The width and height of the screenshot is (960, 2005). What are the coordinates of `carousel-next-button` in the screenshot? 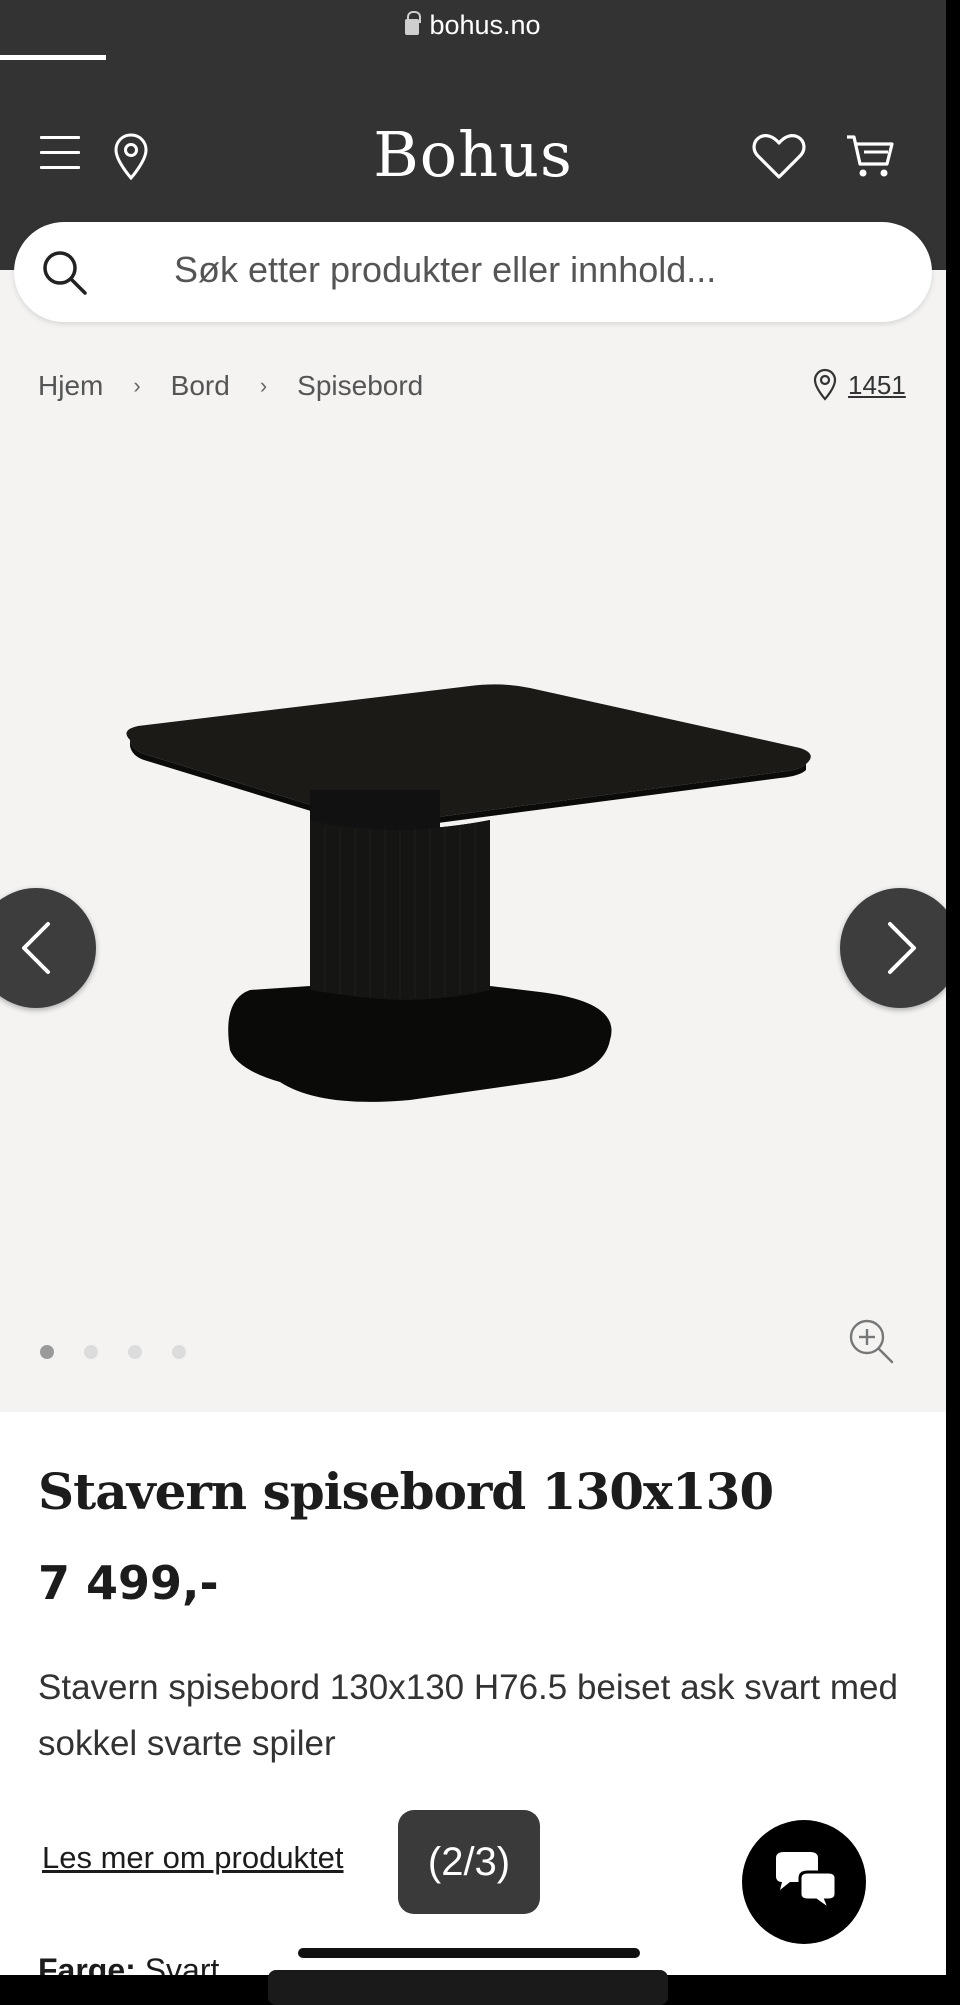 It's located at (893, 948).